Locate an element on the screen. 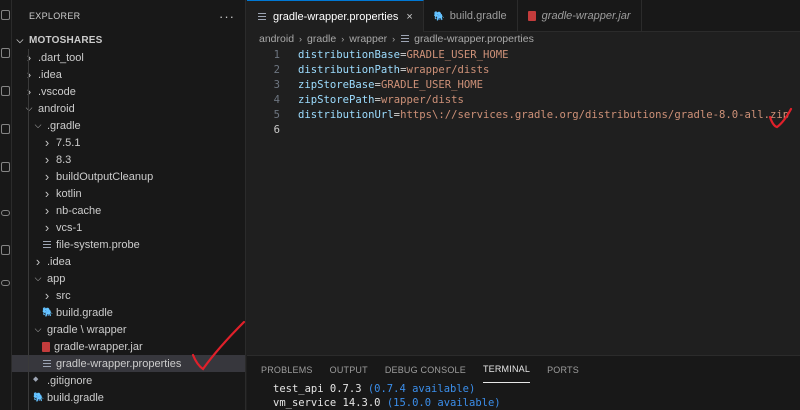 Image resolution: width=800 pixels, height=410 pixels. panel-tab: TERMINAL is located at coordinates (506, 369).